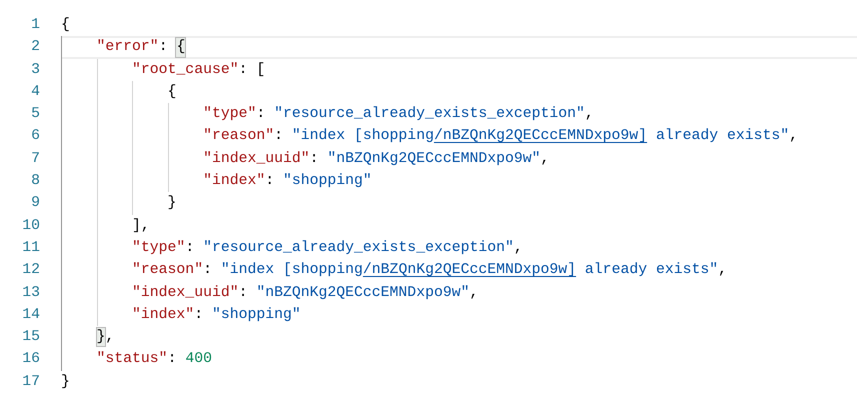 The height and width of the screenshot is (404, 857). Describe the element at coordinates (35, 159) in the screenshot. I see `line-number: 7` at that location.